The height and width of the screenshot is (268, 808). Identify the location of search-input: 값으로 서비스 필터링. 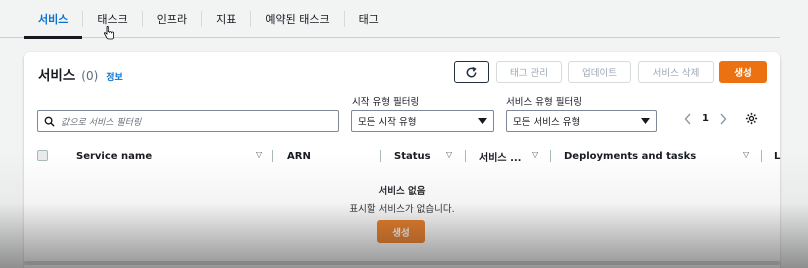
(188, 121).